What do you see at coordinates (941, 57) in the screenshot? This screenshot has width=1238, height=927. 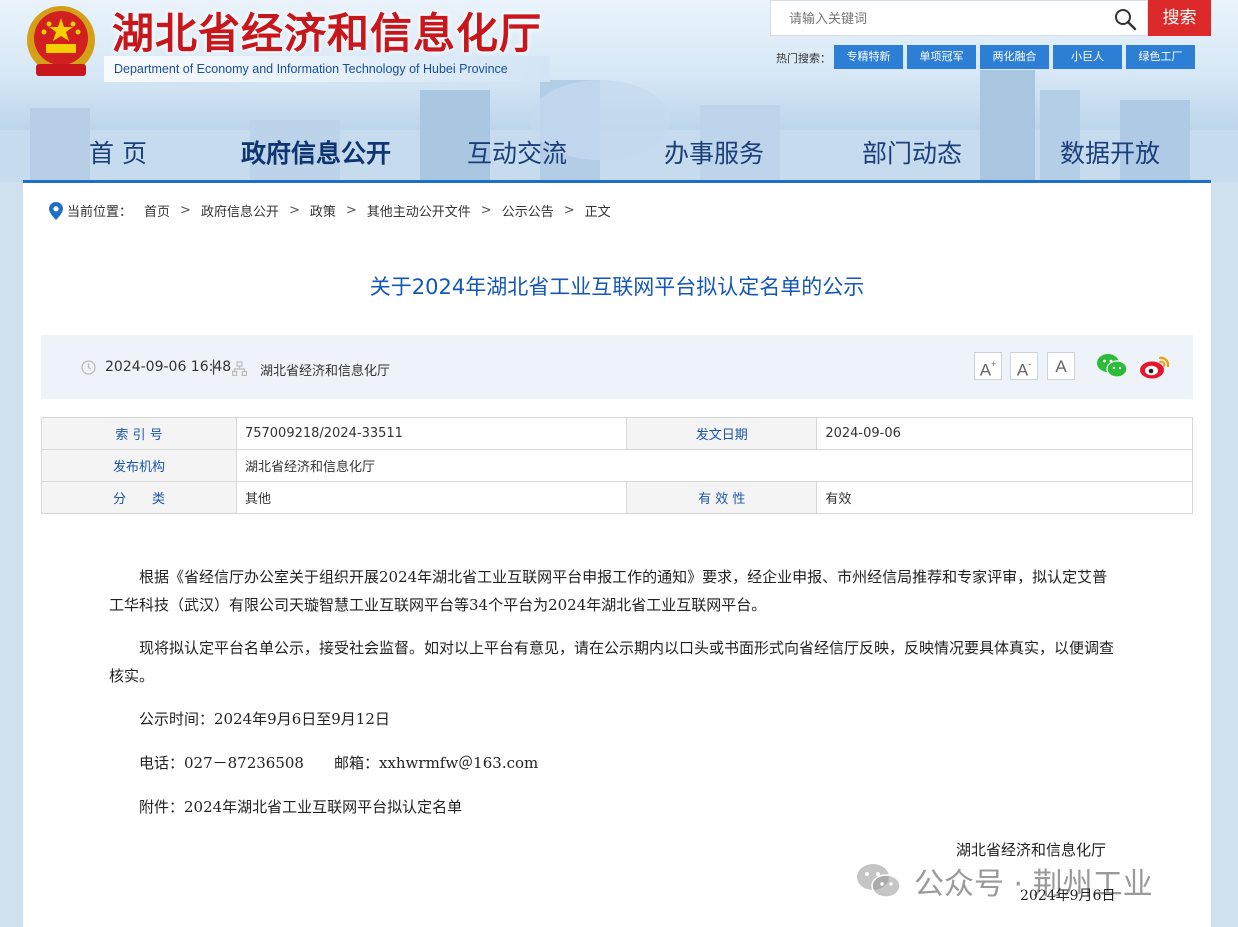 I see `hot-tag-champion: 单项冠军` at bounding box center [941, 57].